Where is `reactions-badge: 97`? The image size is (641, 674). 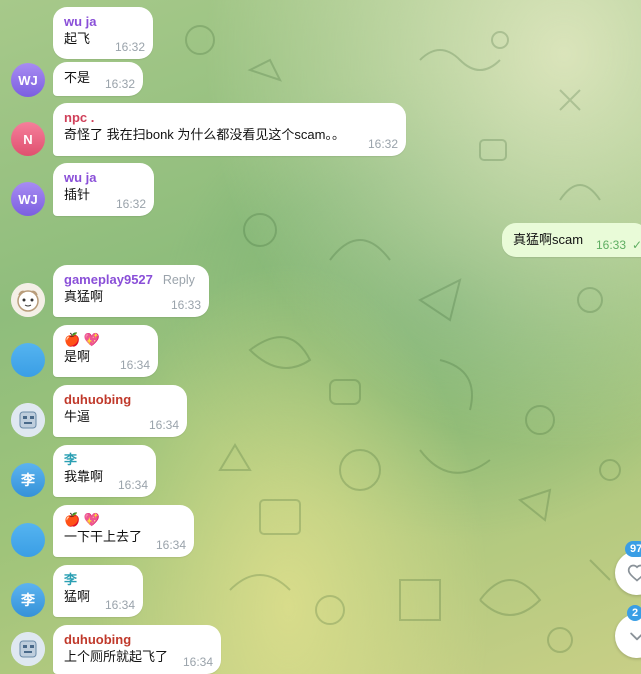 reactions-badge: 97 is located at coordinates (633, 549).